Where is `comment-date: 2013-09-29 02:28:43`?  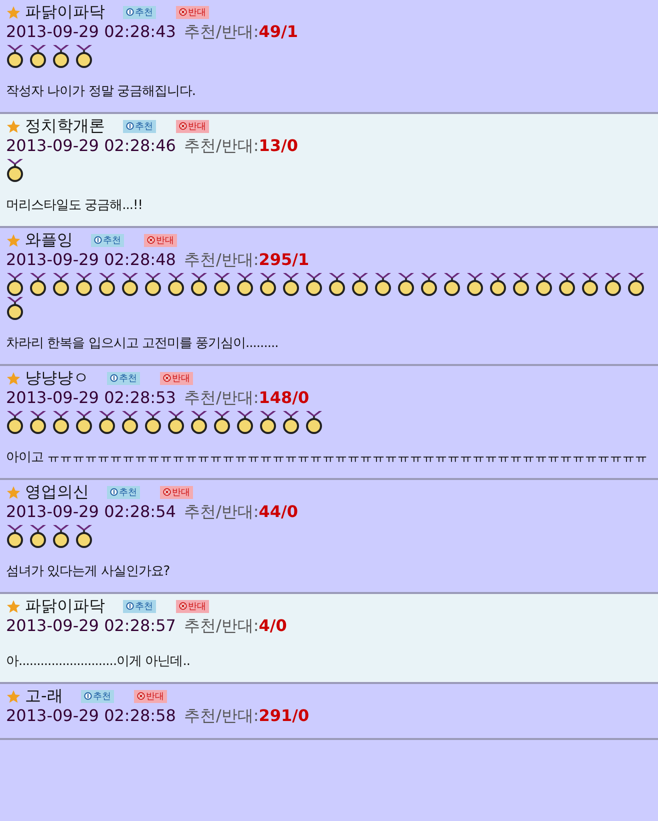
comment-date: 2013-09-29 02:28:43 is located at coordinates (91, 32).